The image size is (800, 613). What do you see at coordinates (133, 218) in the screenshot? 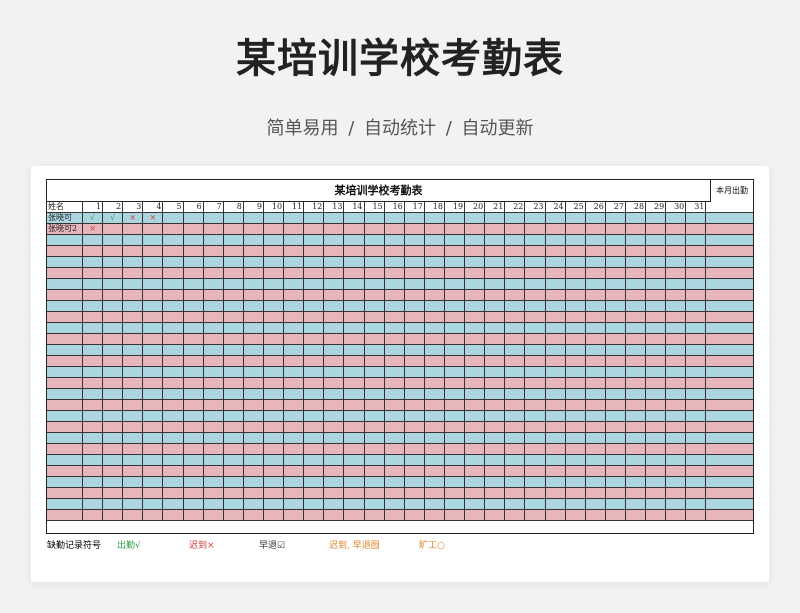
I see `attendance-cell: ×` at bounding box center [133, 218].